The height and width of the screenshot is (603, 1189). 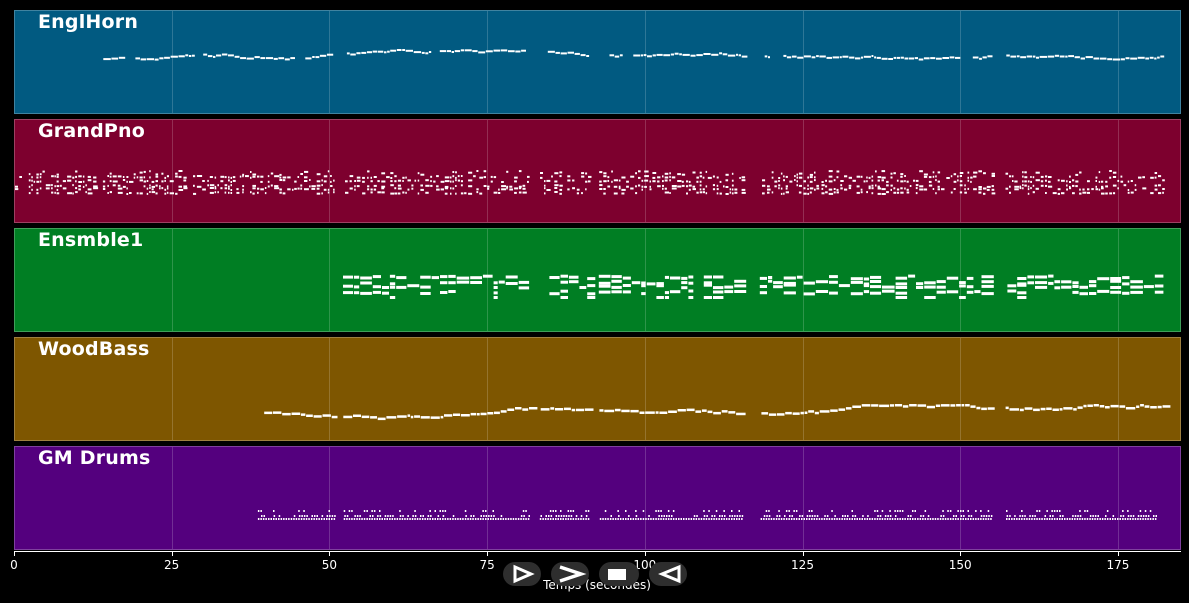 What do you see at coordinates (522, 574) in the screenshot?
I see `play-button` at bounding box center [522, 574].